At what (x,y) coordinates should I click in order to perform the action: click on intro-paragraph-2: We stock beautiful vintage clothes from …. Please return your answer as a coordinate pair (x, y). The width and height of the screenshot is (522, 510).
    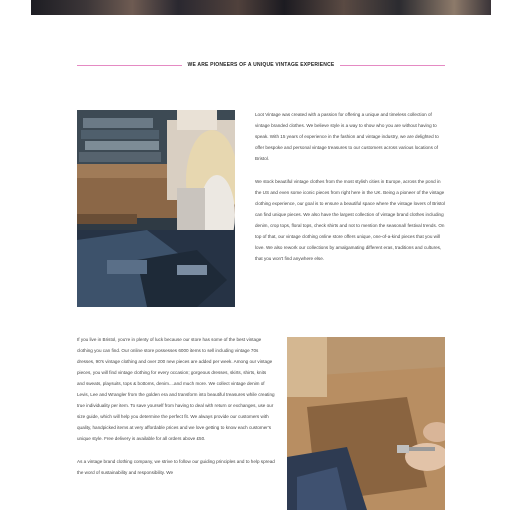
    Looking at the image, I should click on (350, 220).